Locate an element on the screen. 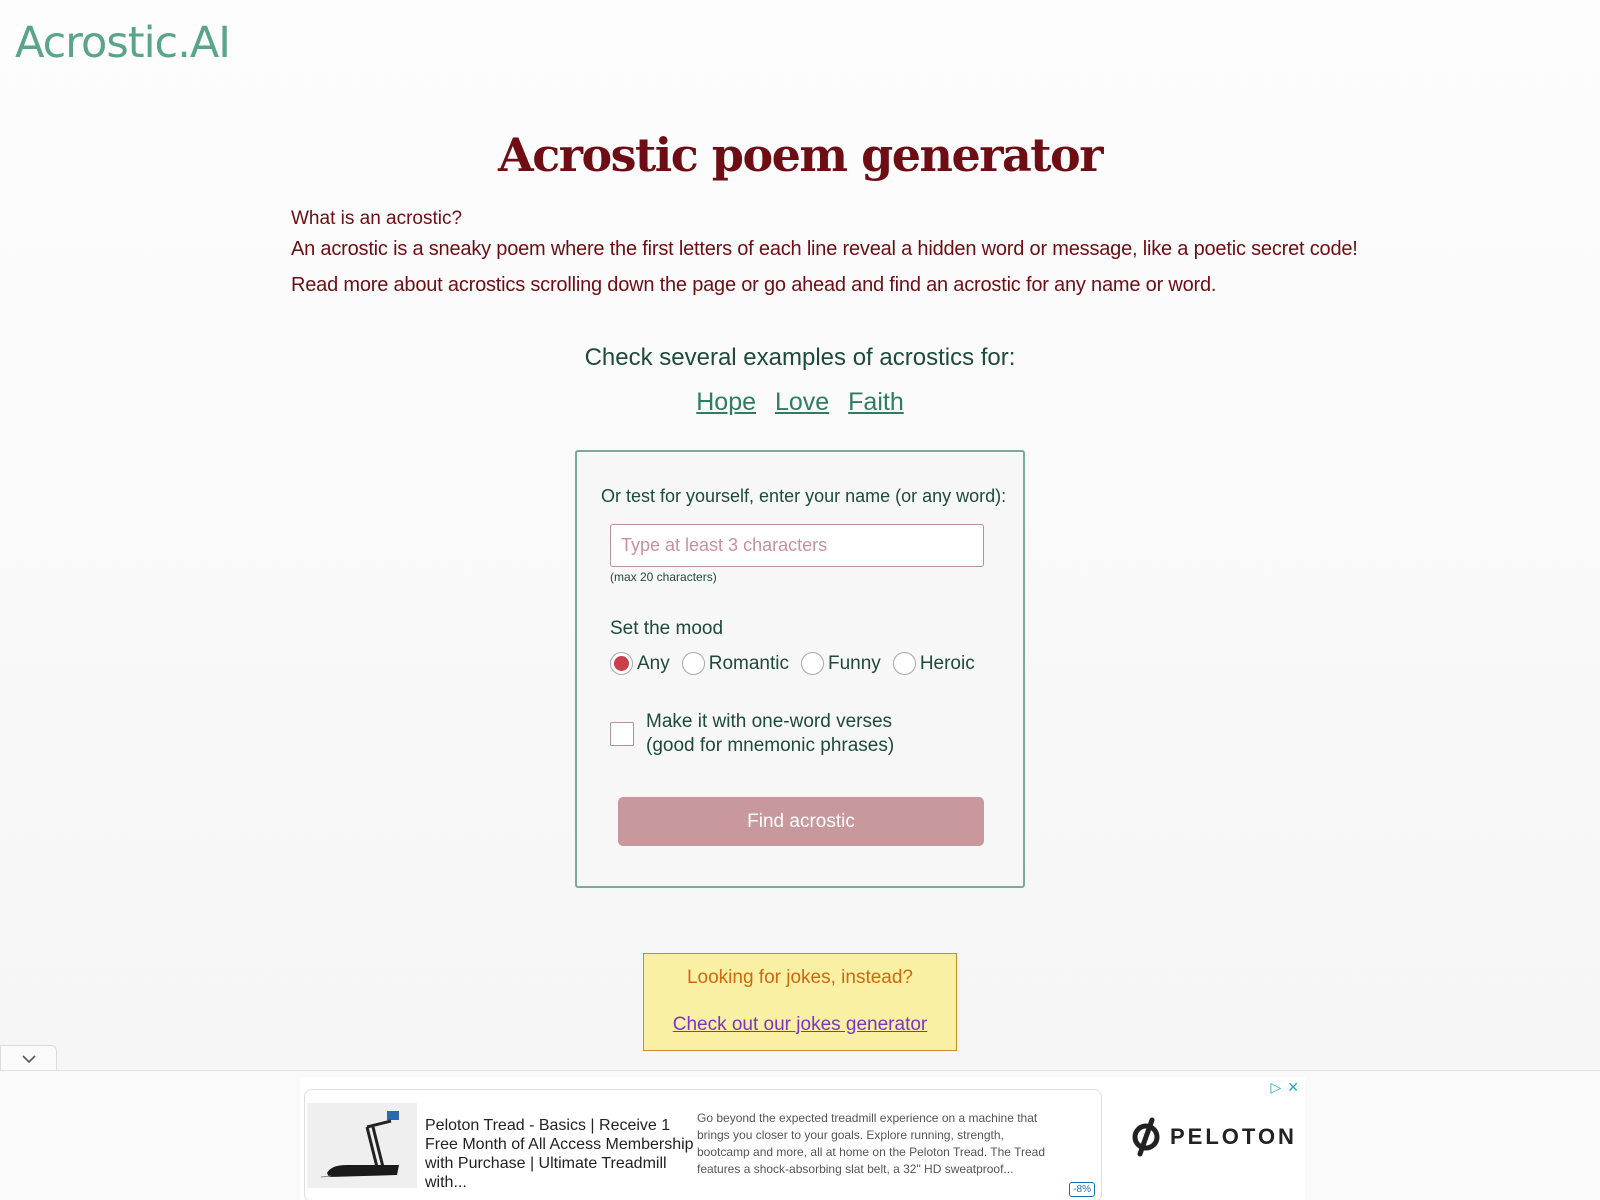  mood-option-any: Any is located at coordinates (640, 663).